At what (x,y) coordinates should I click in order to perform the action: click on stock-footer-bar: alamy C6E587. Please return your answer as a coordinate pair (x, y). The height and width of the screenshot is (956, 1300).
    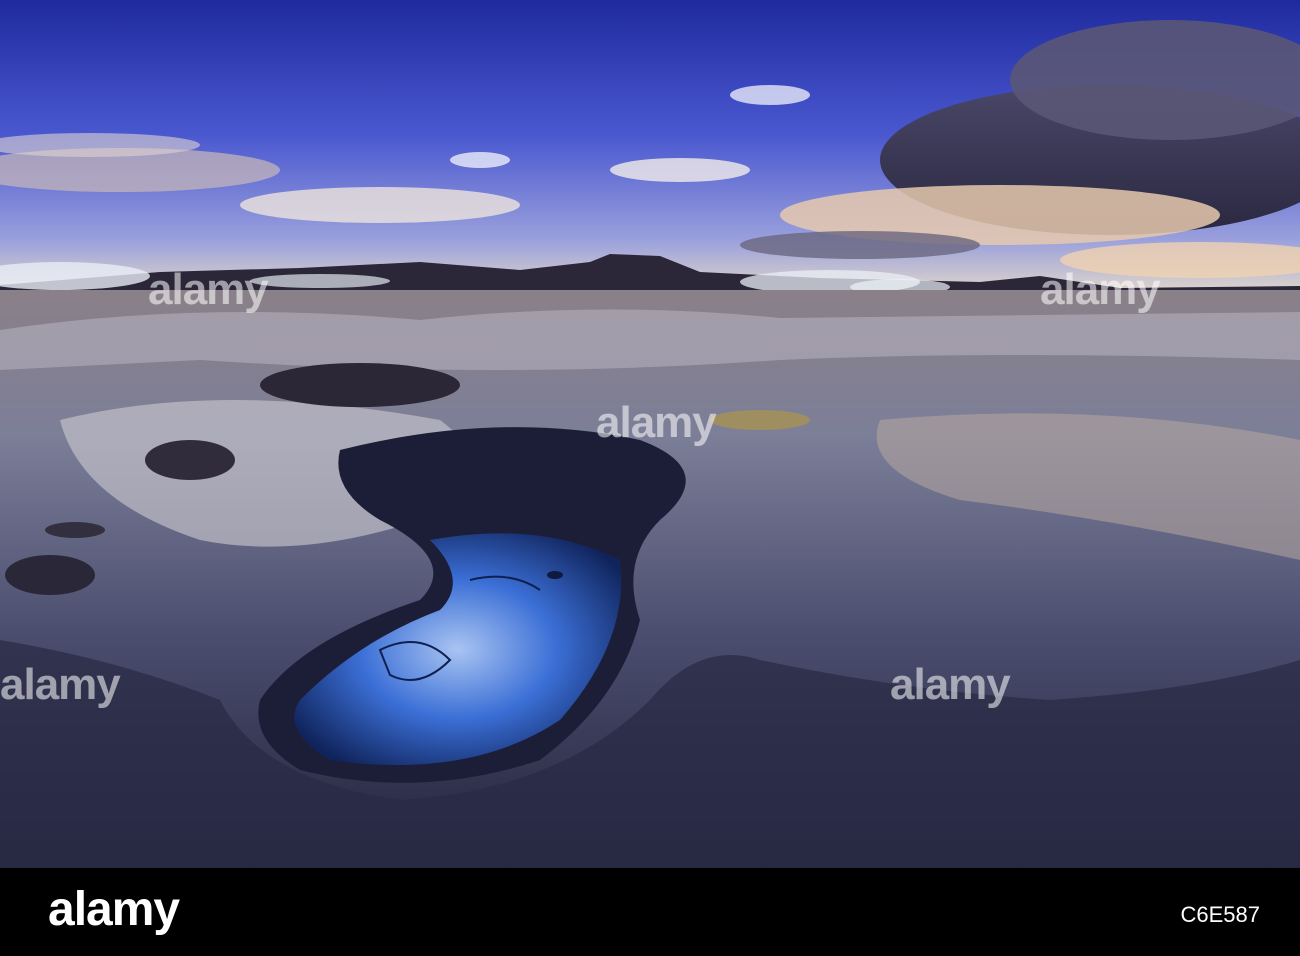
    Looking at the image, I should click on (650, 912).